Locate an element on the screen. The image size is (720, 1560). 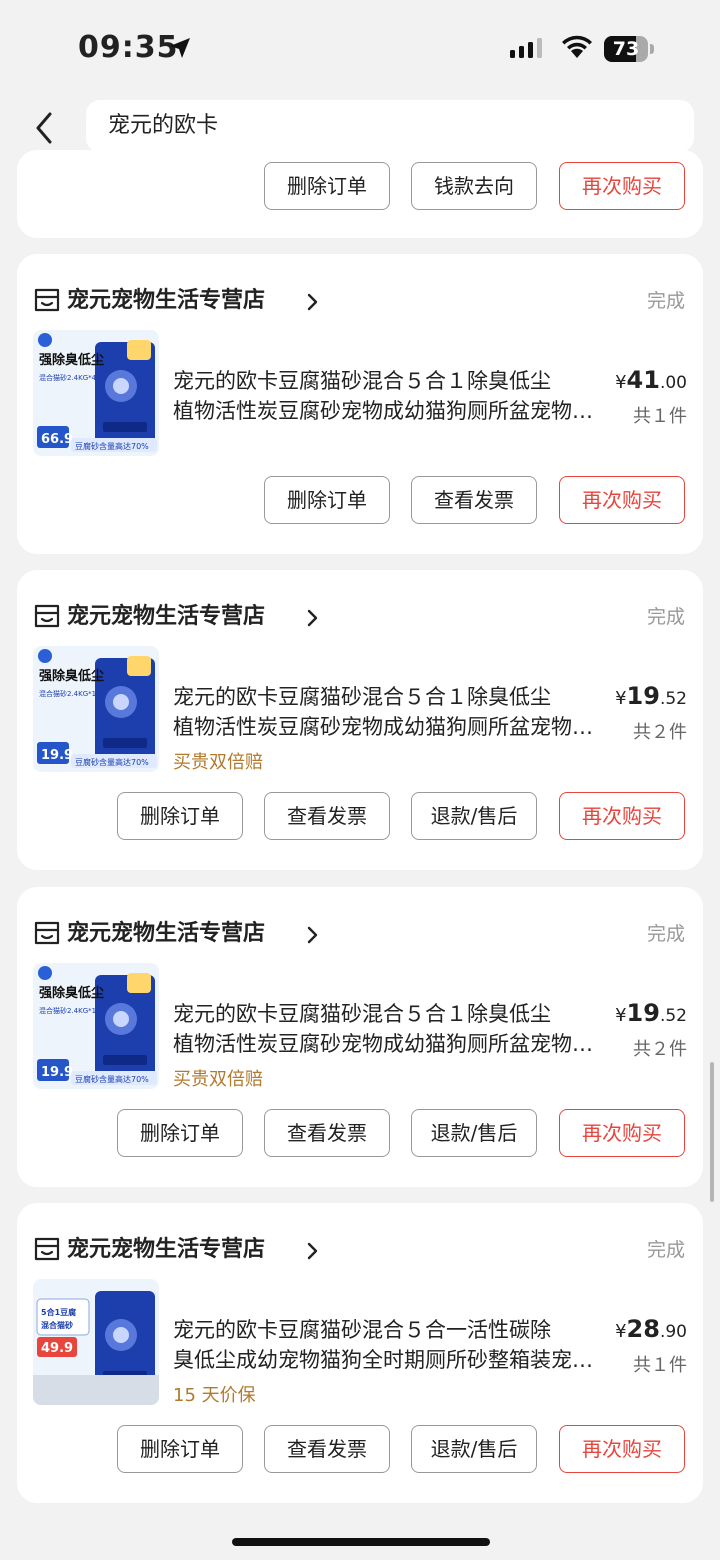
order-card-partial: 删除订单 钱款去向 再次购买 is located at coordinates (360, 194).